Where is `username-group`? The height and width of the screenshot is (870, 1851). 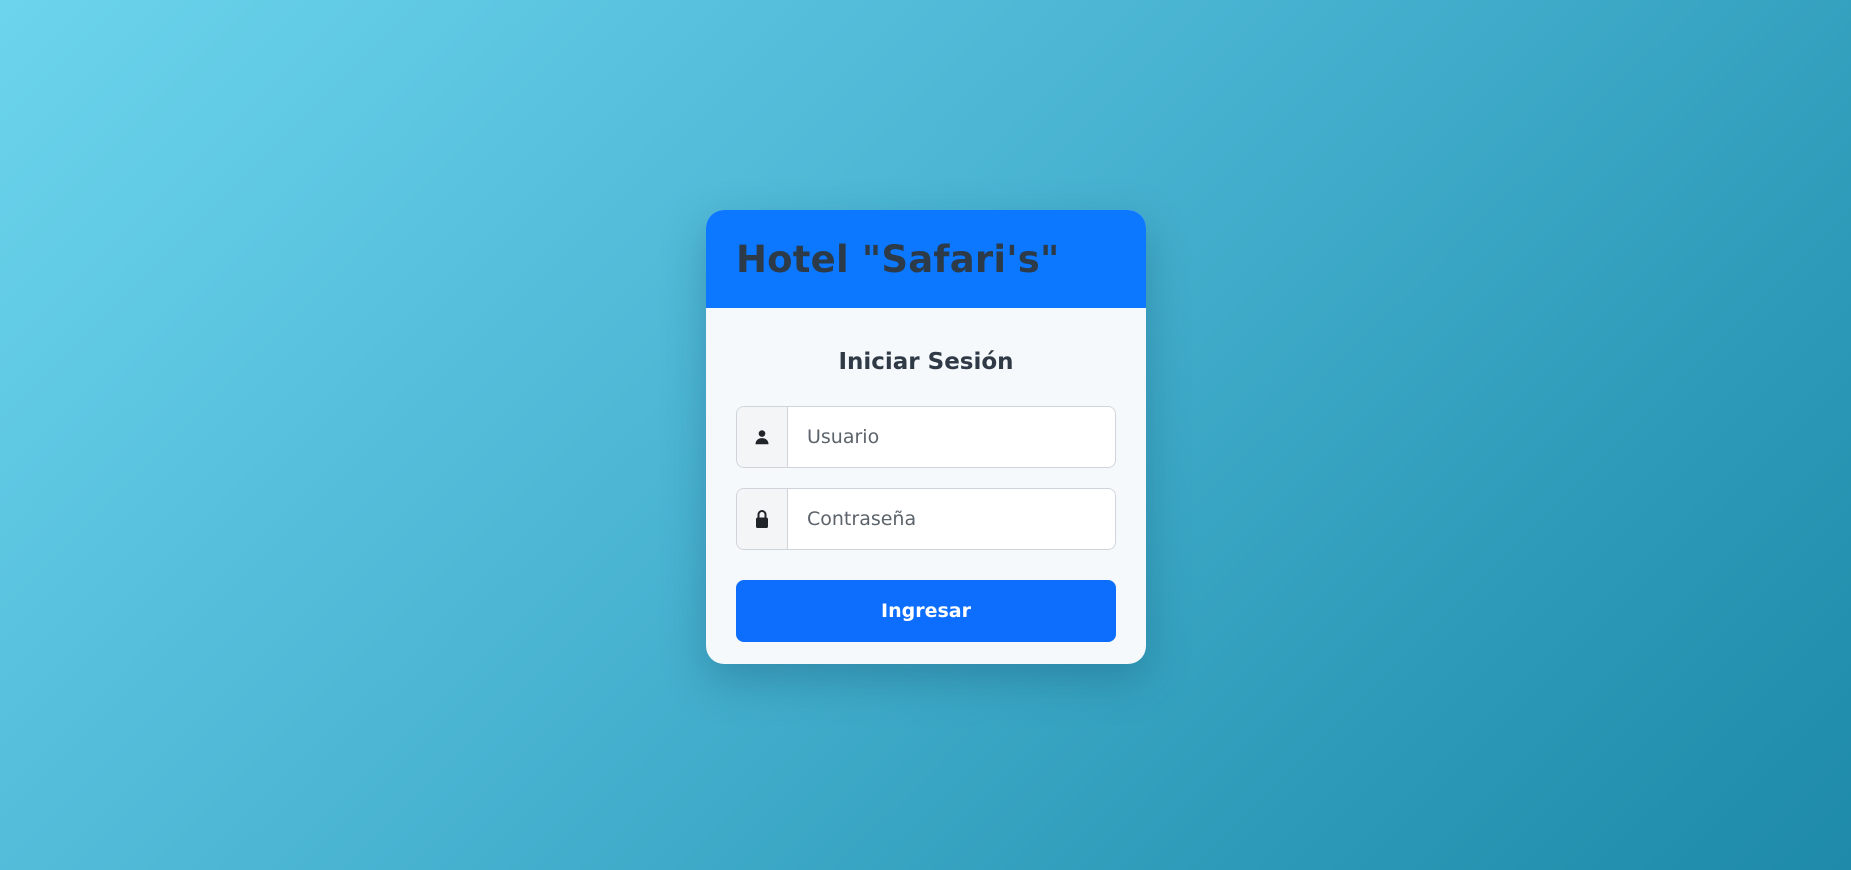 username-group is located at coordinates (926, 437).